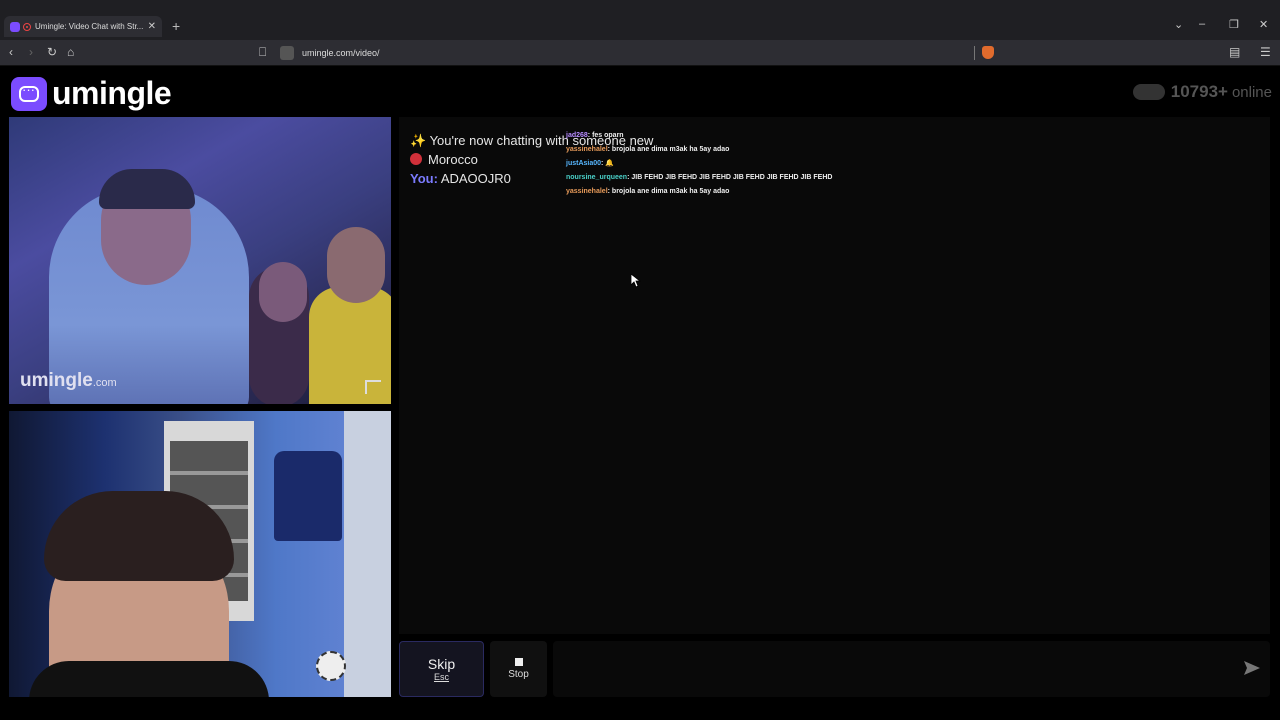  What do you see at coordinates (628, 53) in the screenshot?
I see `url-field: umingle.com/video/` at bounding box center [628, 53].